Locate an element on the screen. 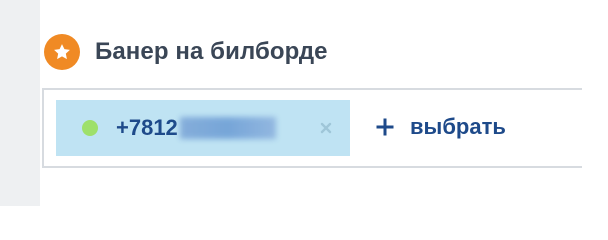 The height and width of the screenshot is (240, 608). section-title: Банер на билборде is located at coordinates (211, 51).